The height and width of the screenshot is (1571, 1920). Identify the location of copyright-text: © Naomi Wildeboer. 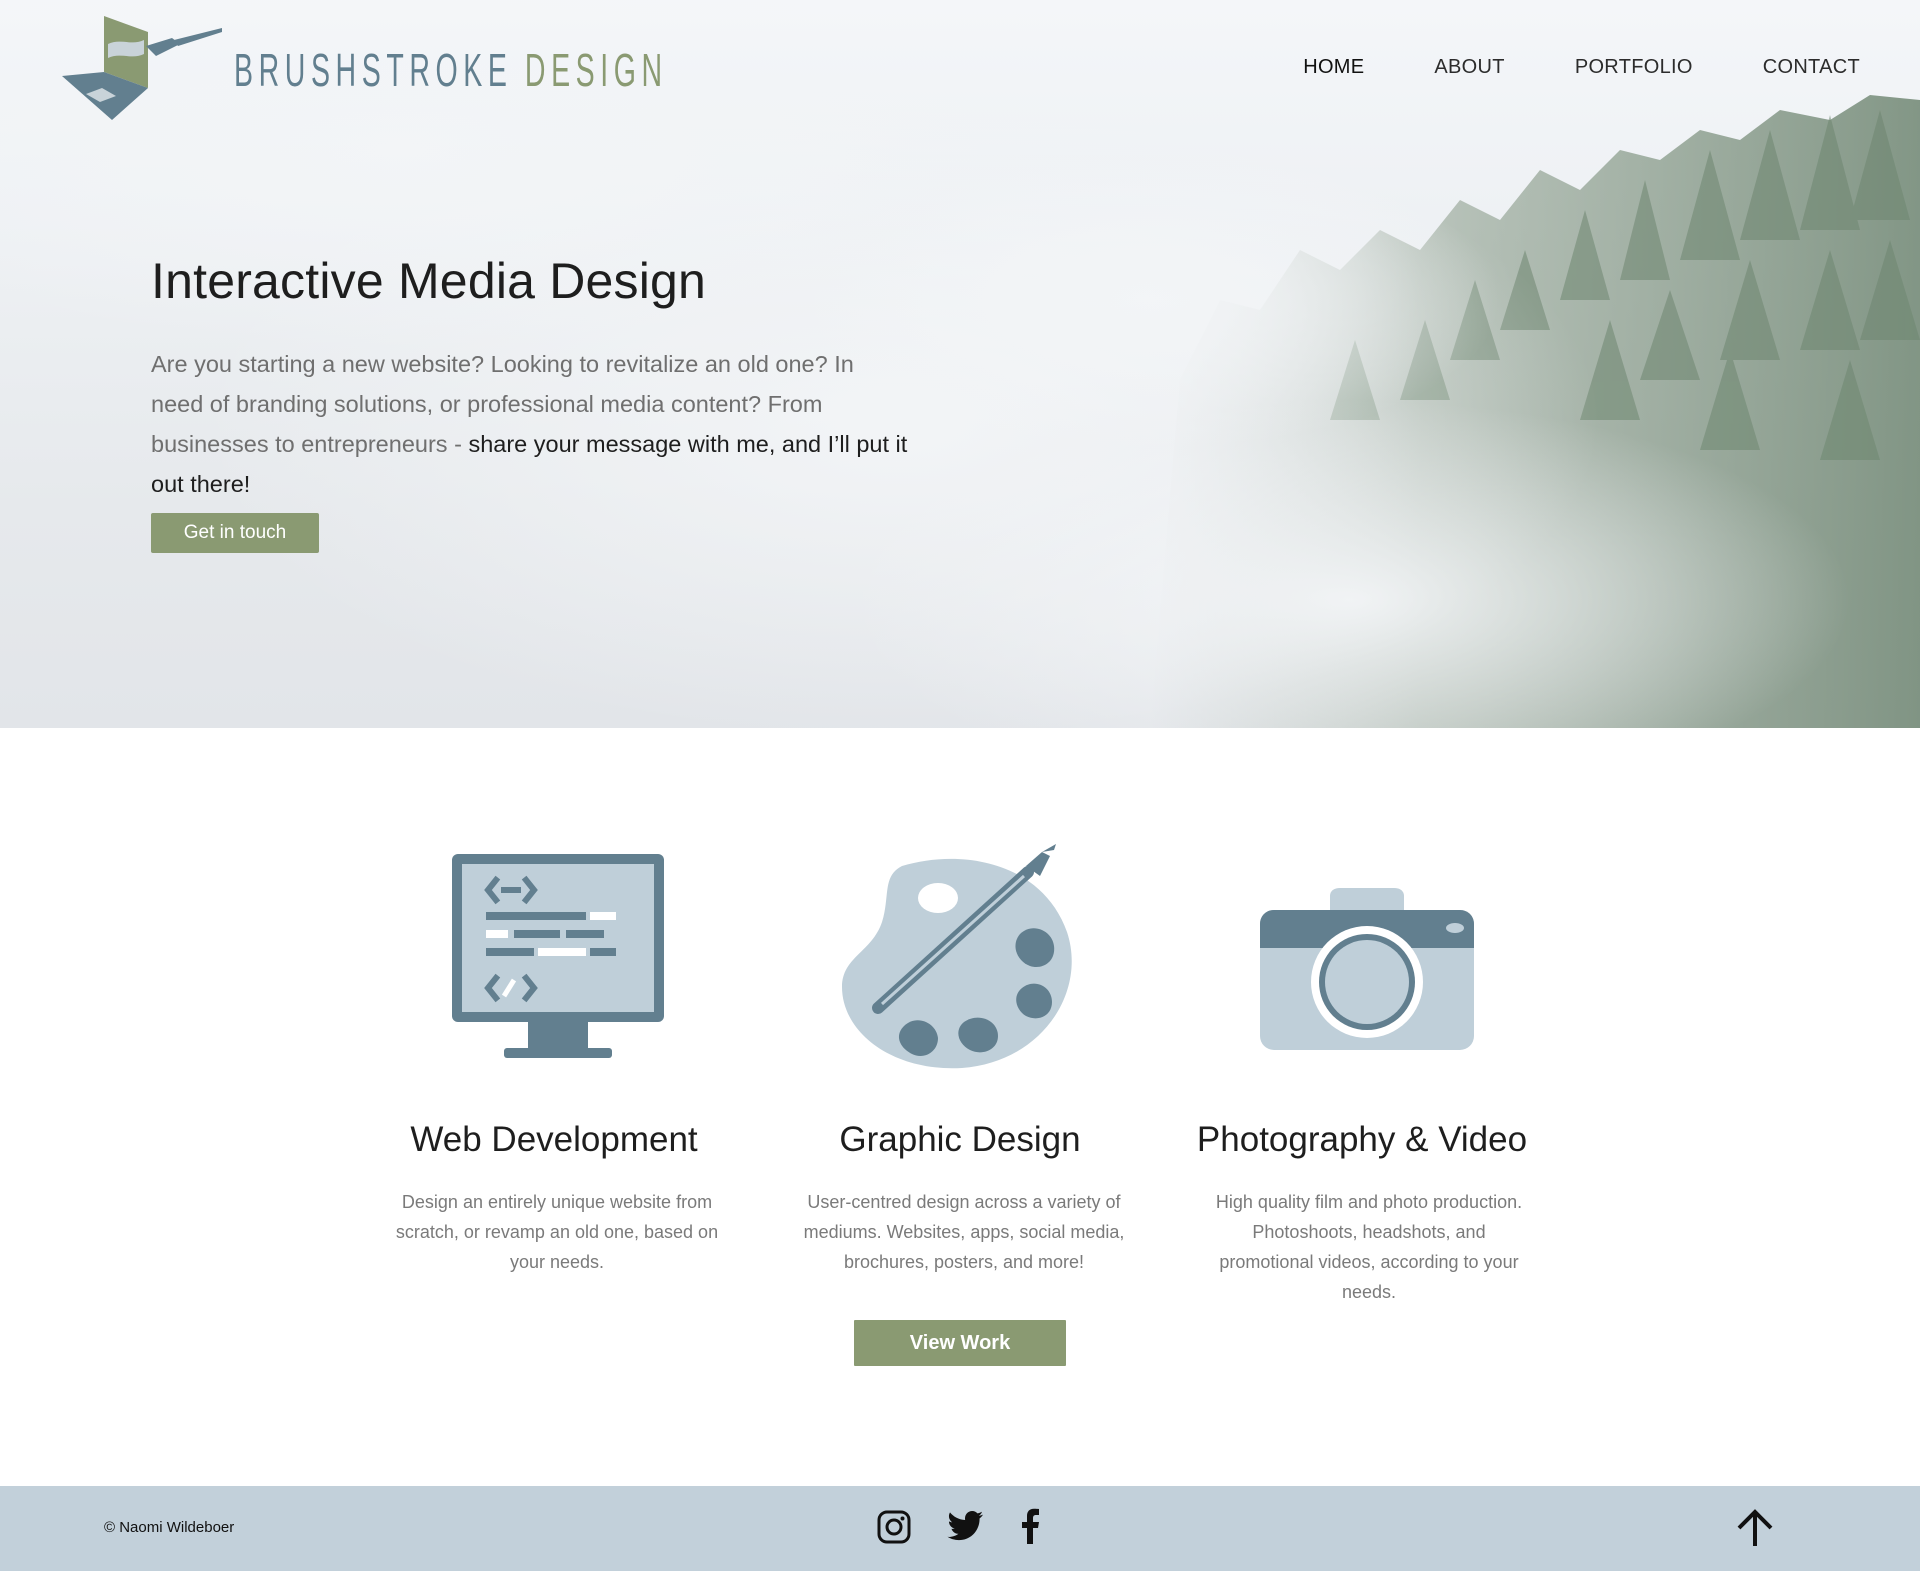
(169, 1527).